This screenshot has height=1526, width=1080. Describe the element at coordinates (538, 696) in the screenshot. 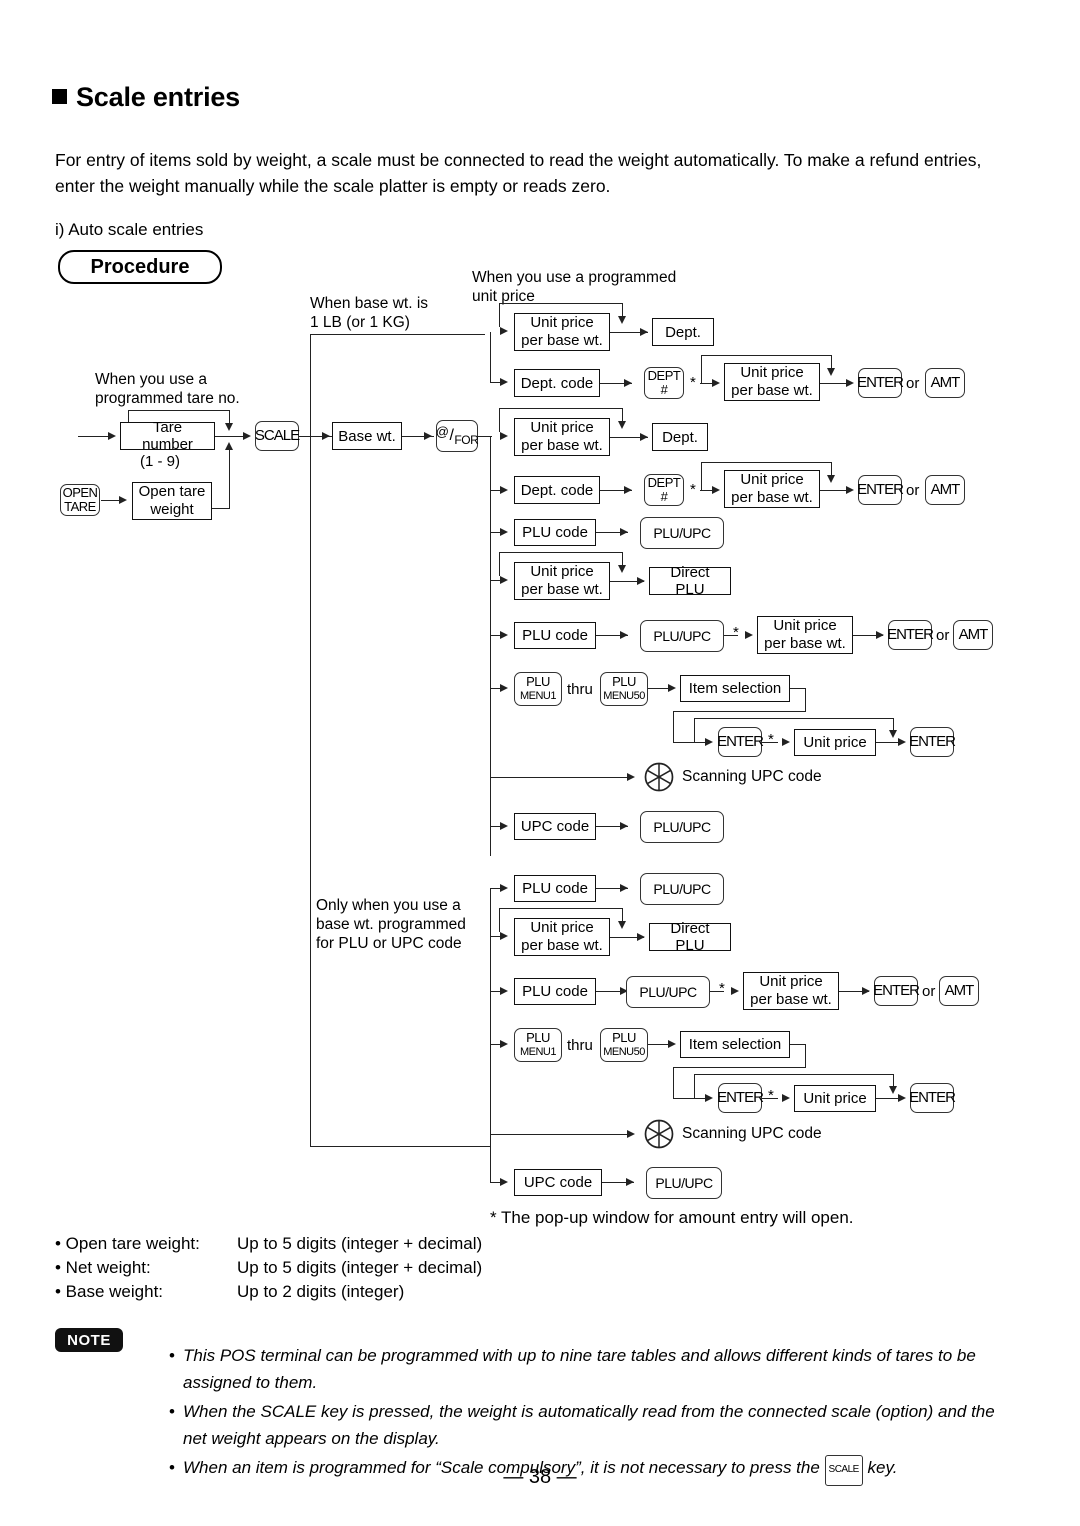

I see `key-plu-menu1-line2: MENU1` at that location.